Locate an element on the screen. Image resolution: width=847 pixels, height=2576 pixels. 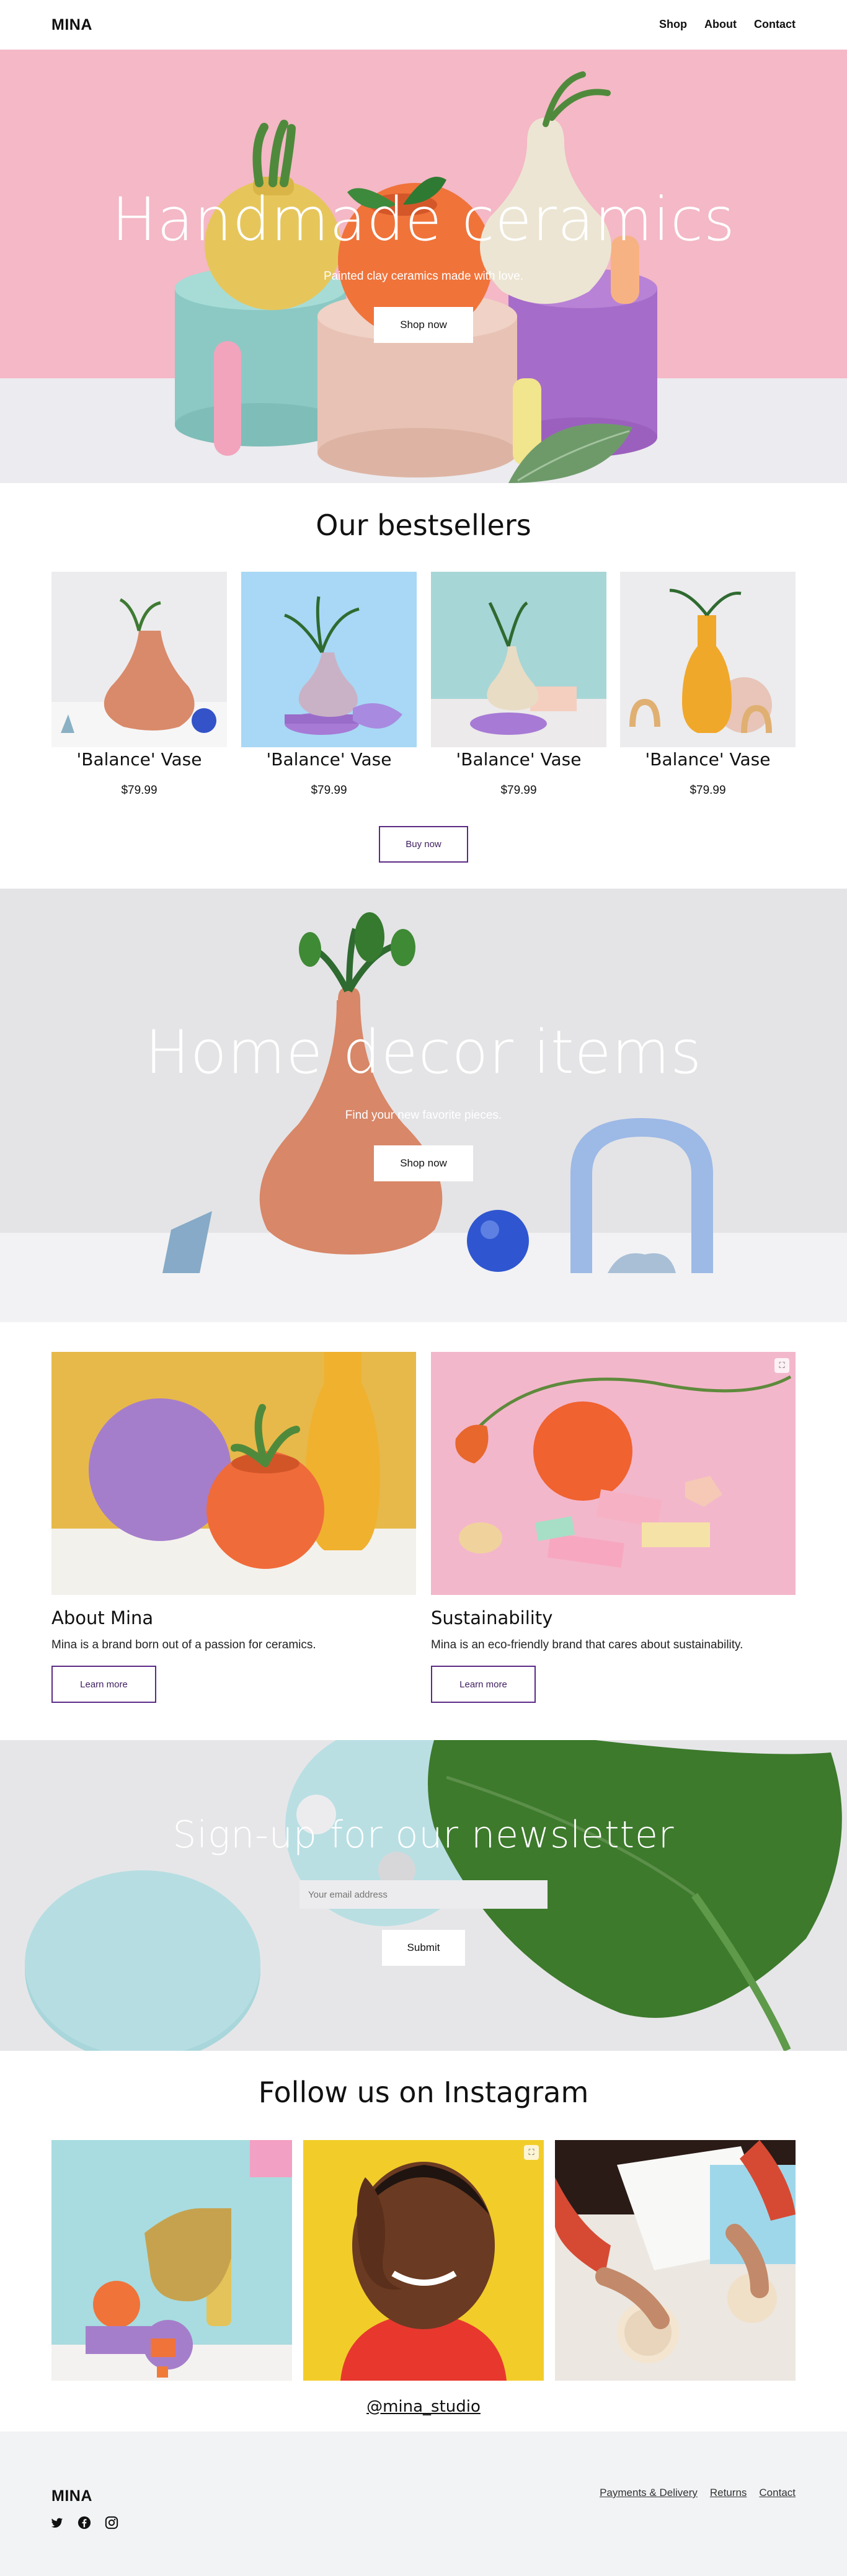
main-nav: Shop About Contact is located at coordinates (727, 24).